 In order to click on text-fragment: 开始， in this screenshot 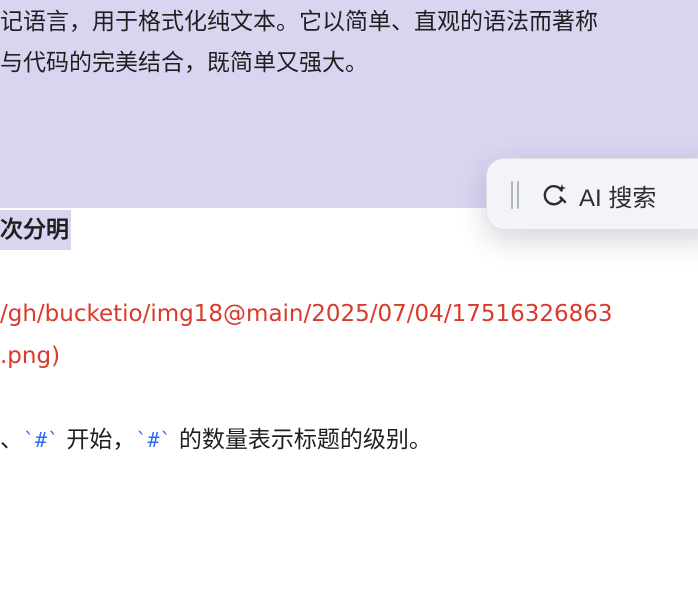, I will do `click(97, 440)`.